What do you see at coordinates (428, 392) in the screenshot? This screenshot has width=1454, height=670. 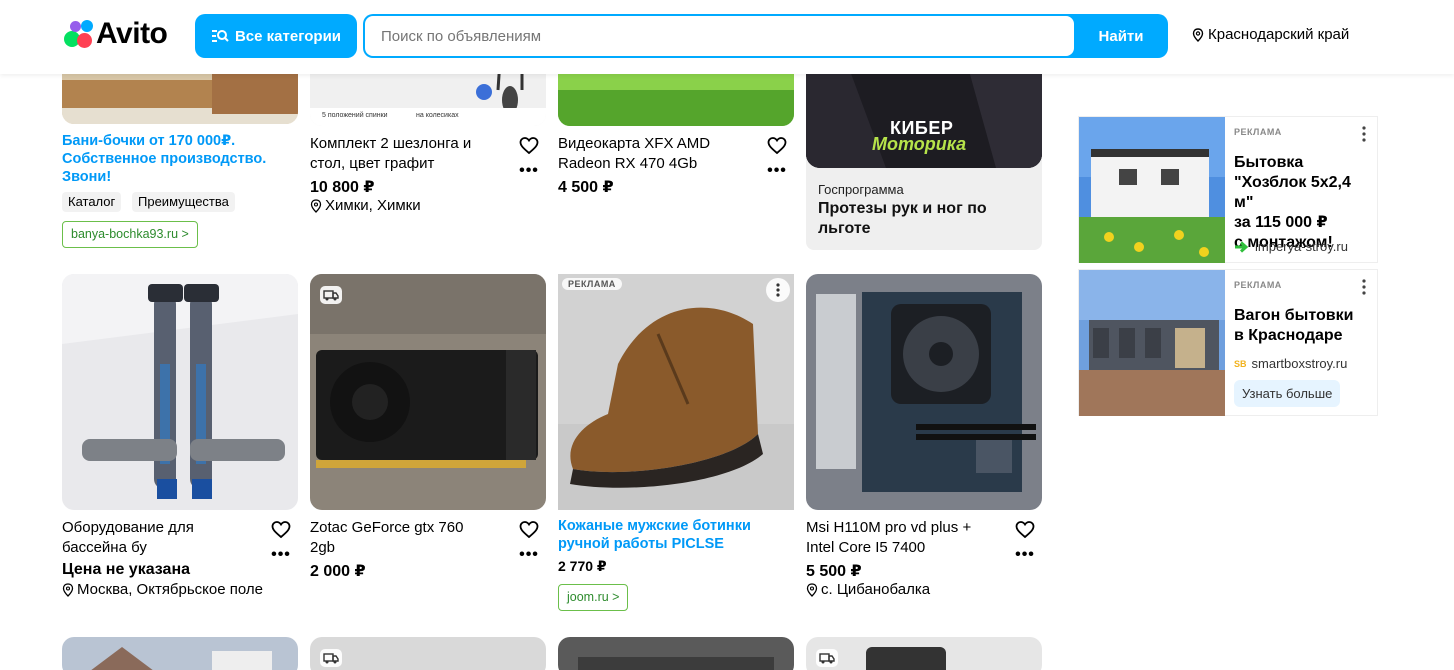 I see `item-image-zotac` at bounding box center [428, 392].